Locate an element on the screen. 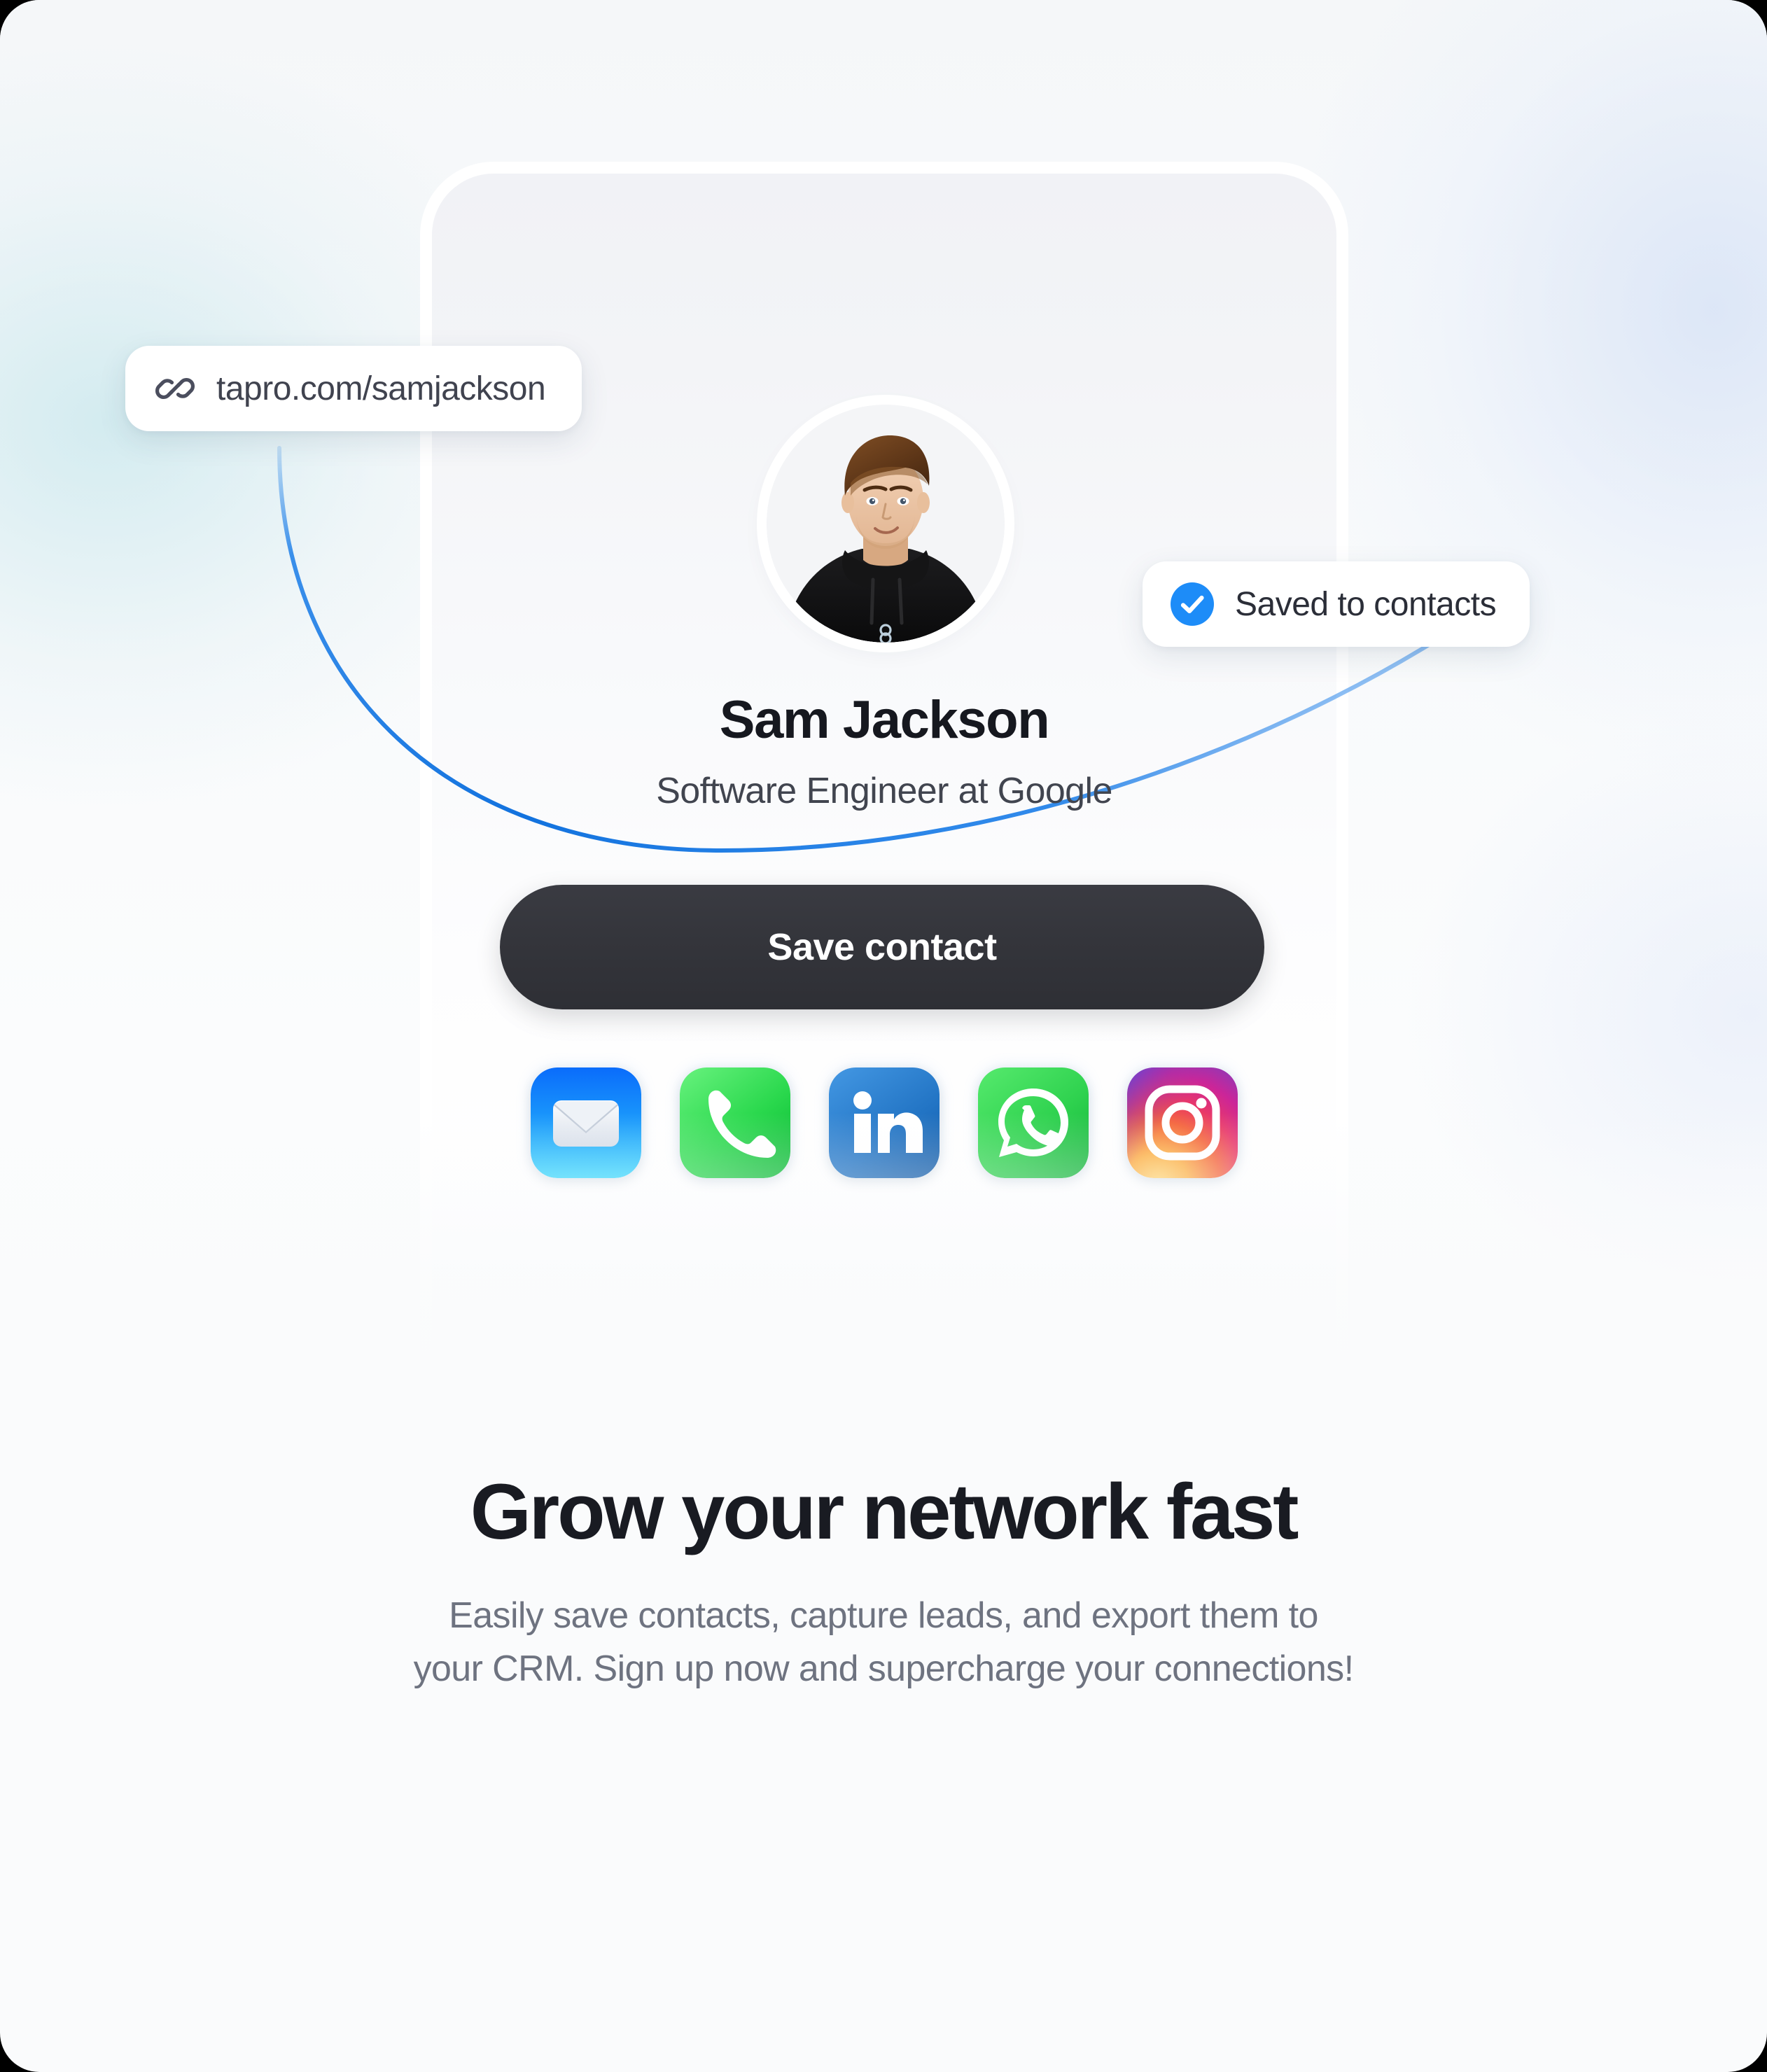 The width and height of the screenshot is (1767, 2072). mail-icon is located at coordinates (586, 1123).